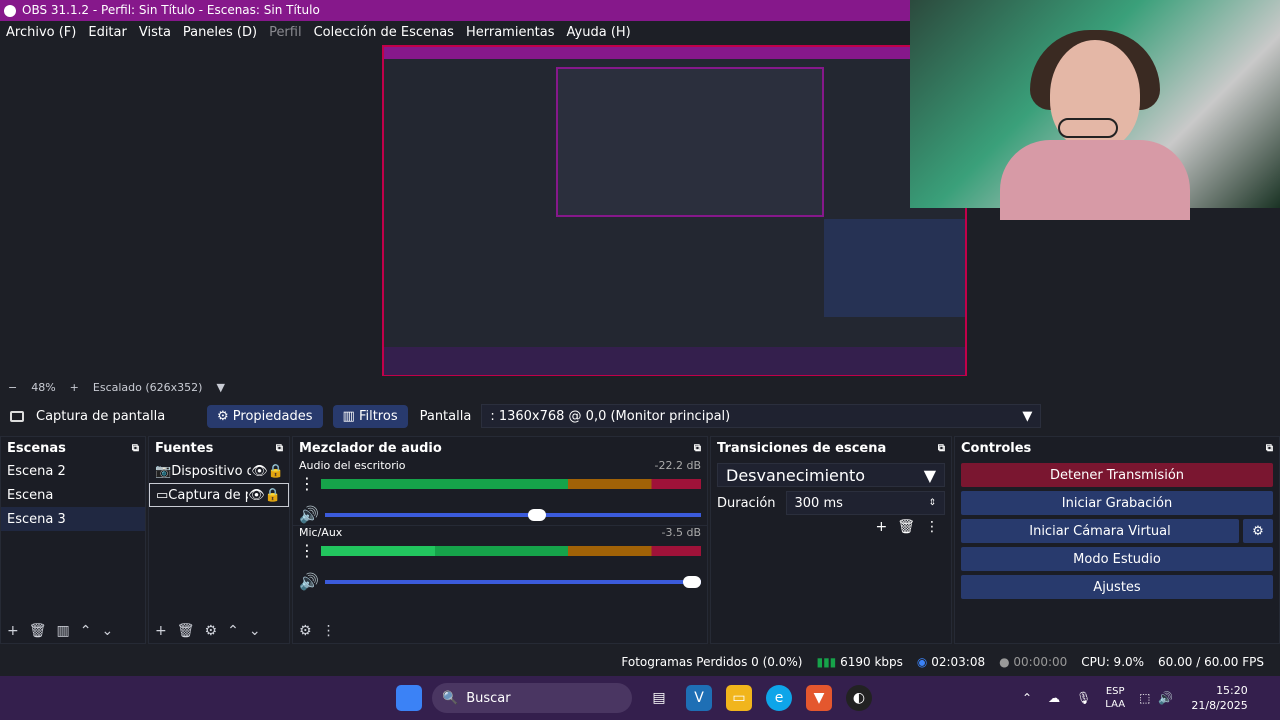  I want to click on source-item: 📷 Dispositivo d 👁 🔒, so click(219, 471).